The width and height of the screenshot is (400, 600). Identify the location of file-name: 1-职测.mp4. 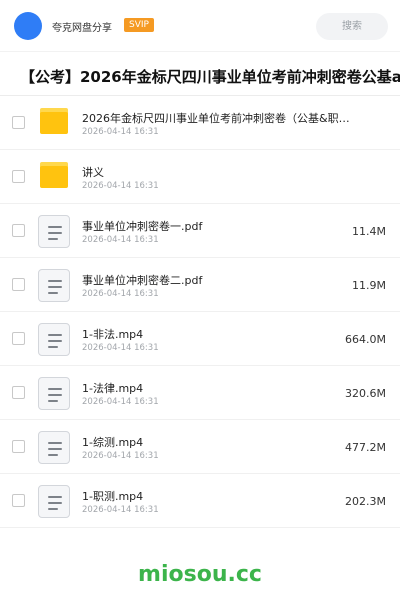
(113, 496).